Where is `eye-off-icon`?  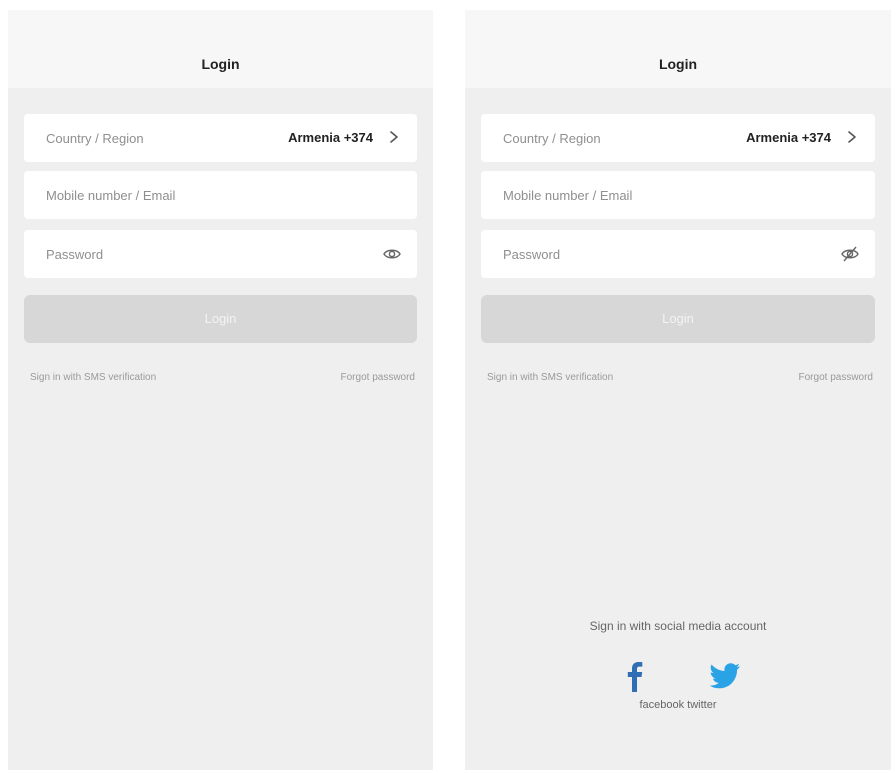 eye-off-icon is located at coordinates (850, 254).